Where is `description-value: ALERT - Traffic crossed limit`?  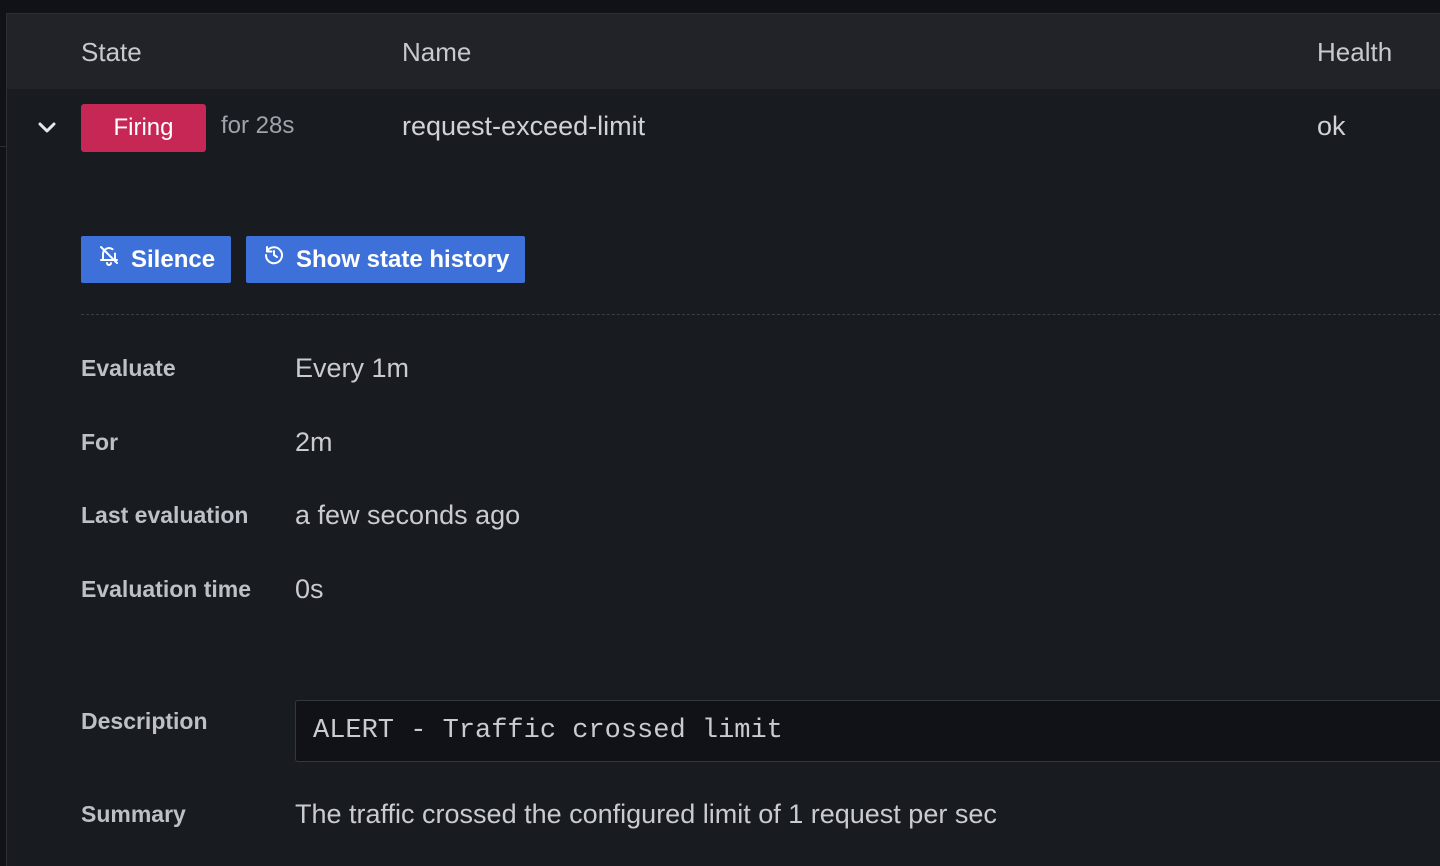 description-value: ALERT - Traffic crossed limit is located at coordinates (867, 731).